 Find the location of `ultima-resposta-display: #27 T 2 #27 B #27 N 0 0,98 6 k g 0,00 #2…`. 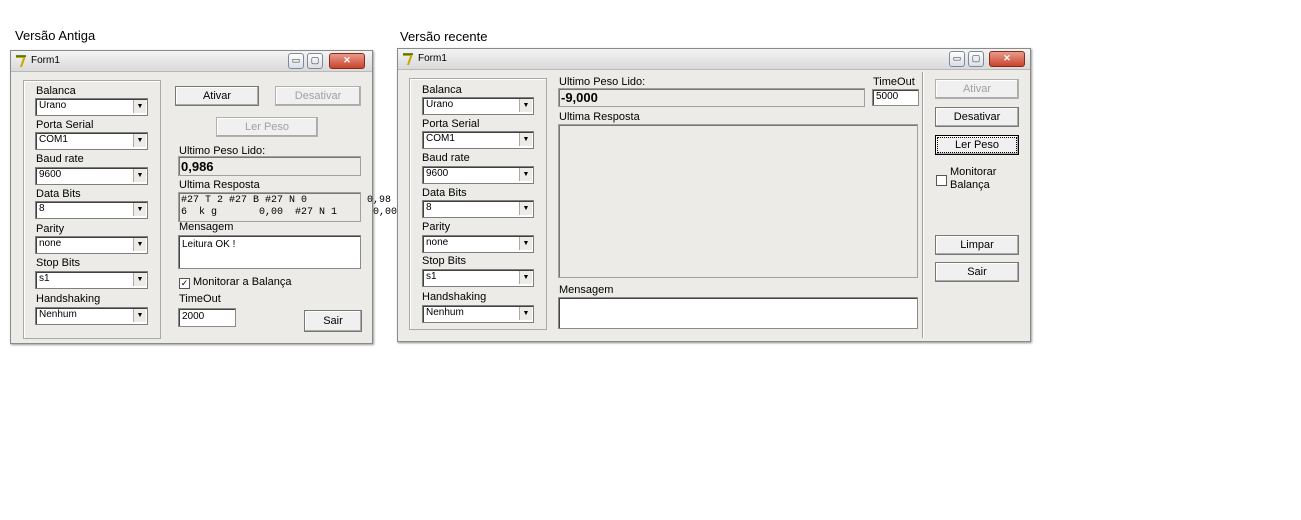

ultima-resposta-display: #27 T 2 #27 B #27 N 0 0,98 6 k g 0,00 #2… is located at coordinates (287, 207).